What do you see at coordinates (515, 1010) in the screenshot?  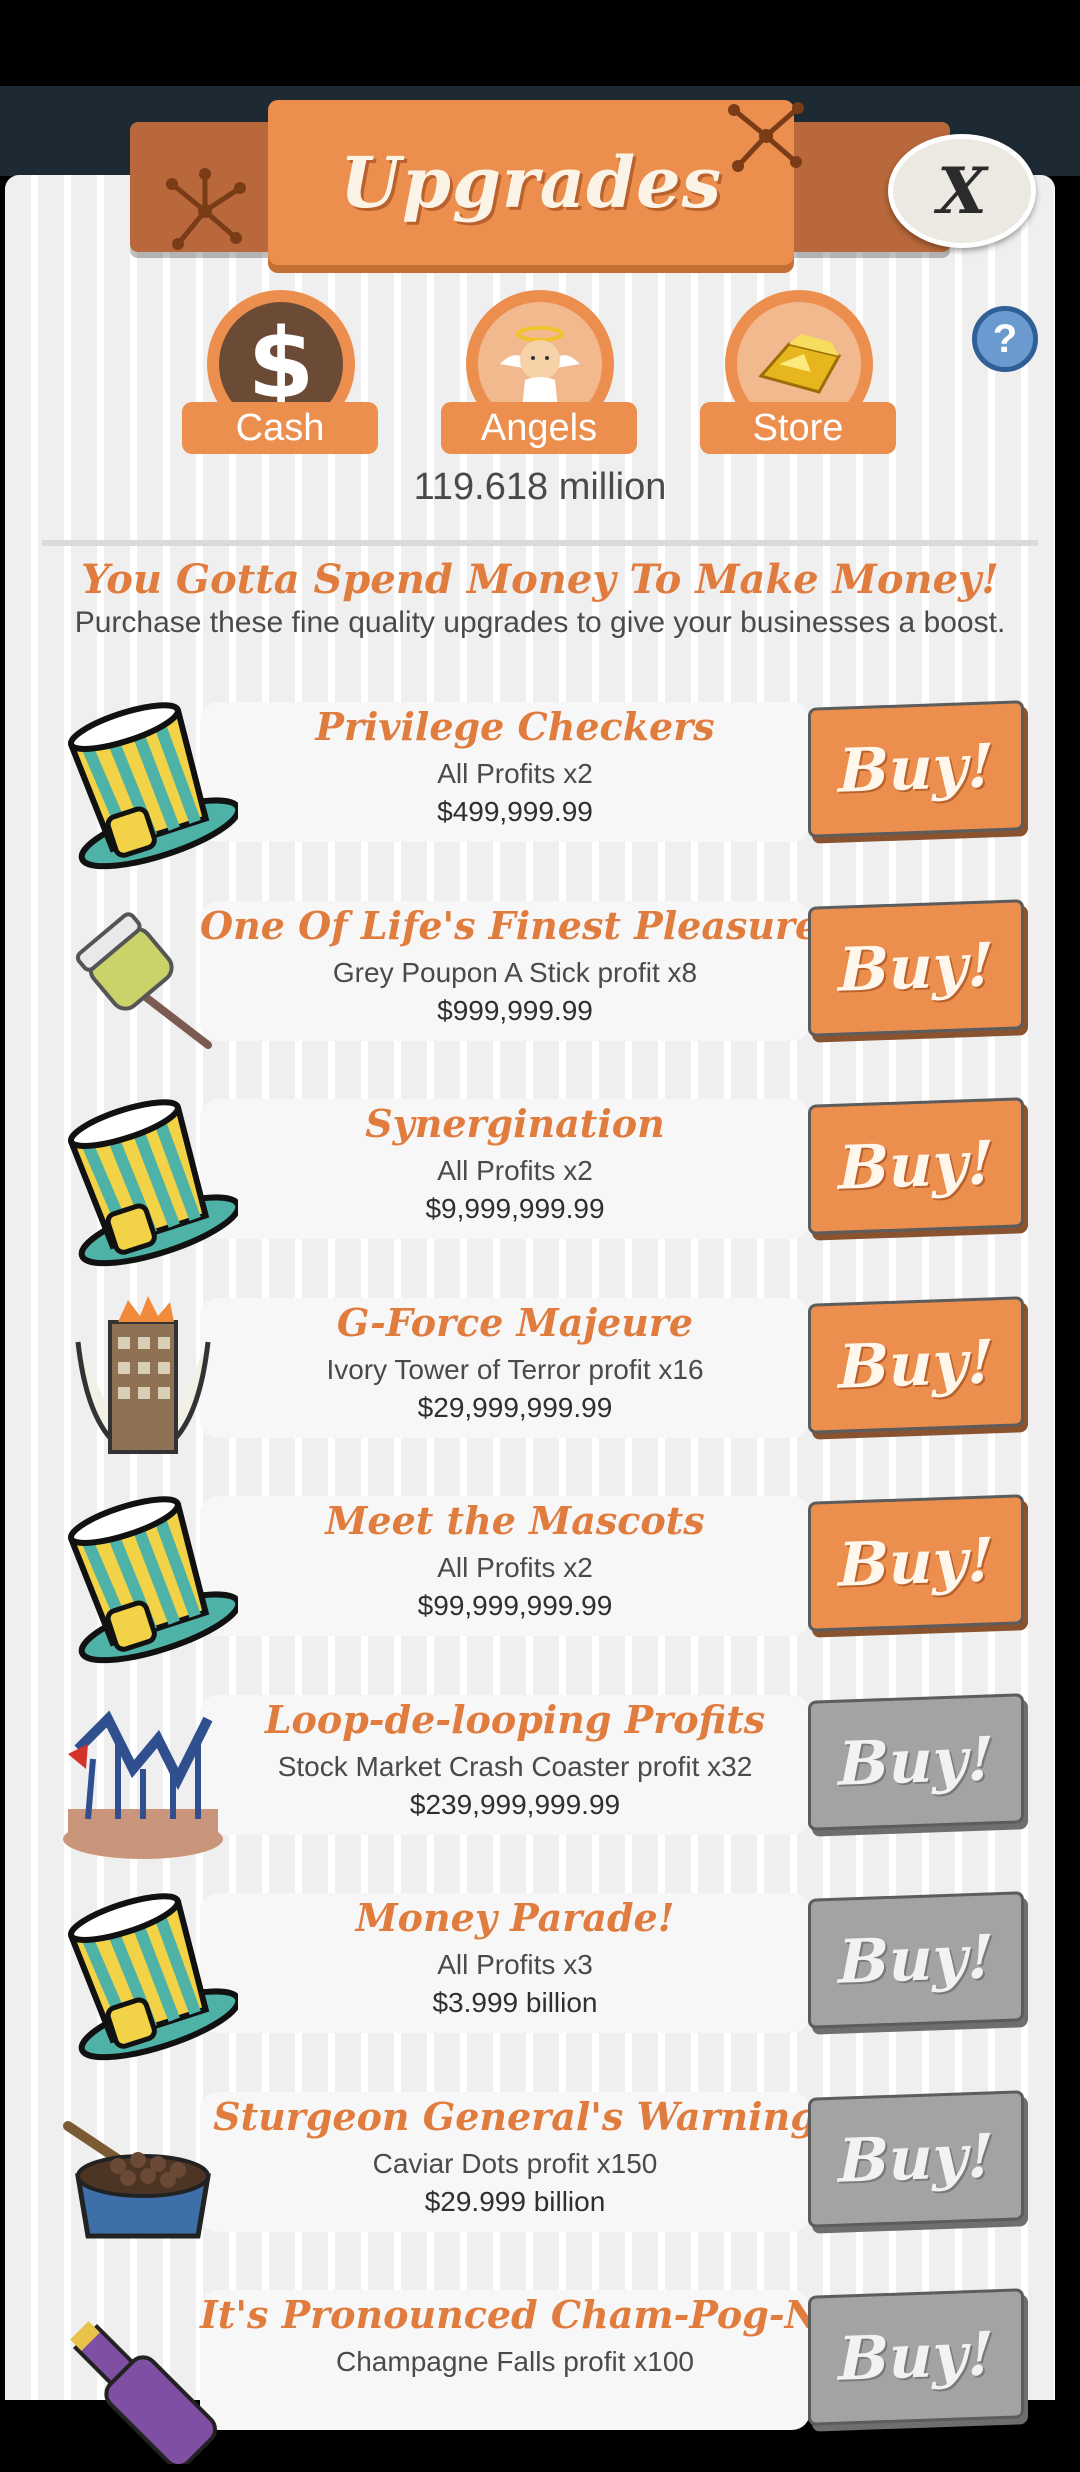 I see `upgrade-price: $999,999.99` at bounding box center [515, 1010].